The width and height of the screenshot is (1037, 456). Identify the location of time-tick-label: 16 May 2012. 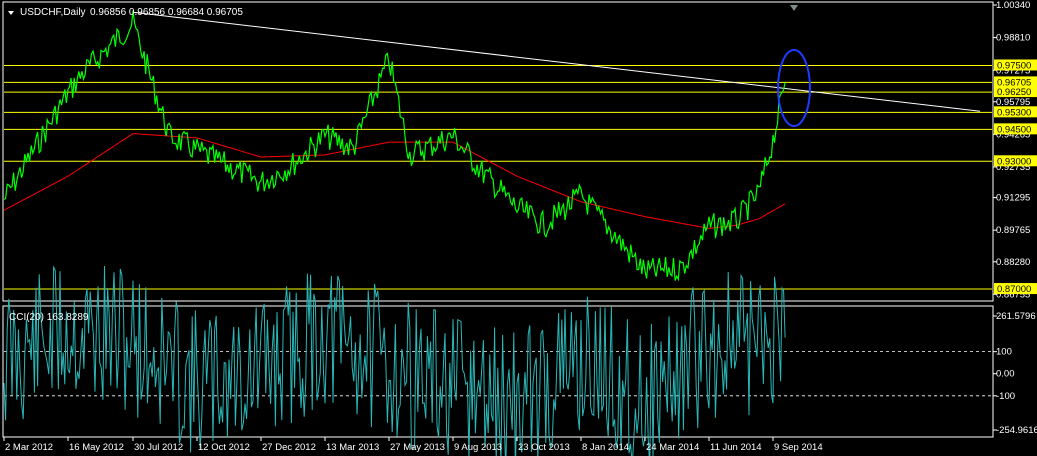
(96, 447).